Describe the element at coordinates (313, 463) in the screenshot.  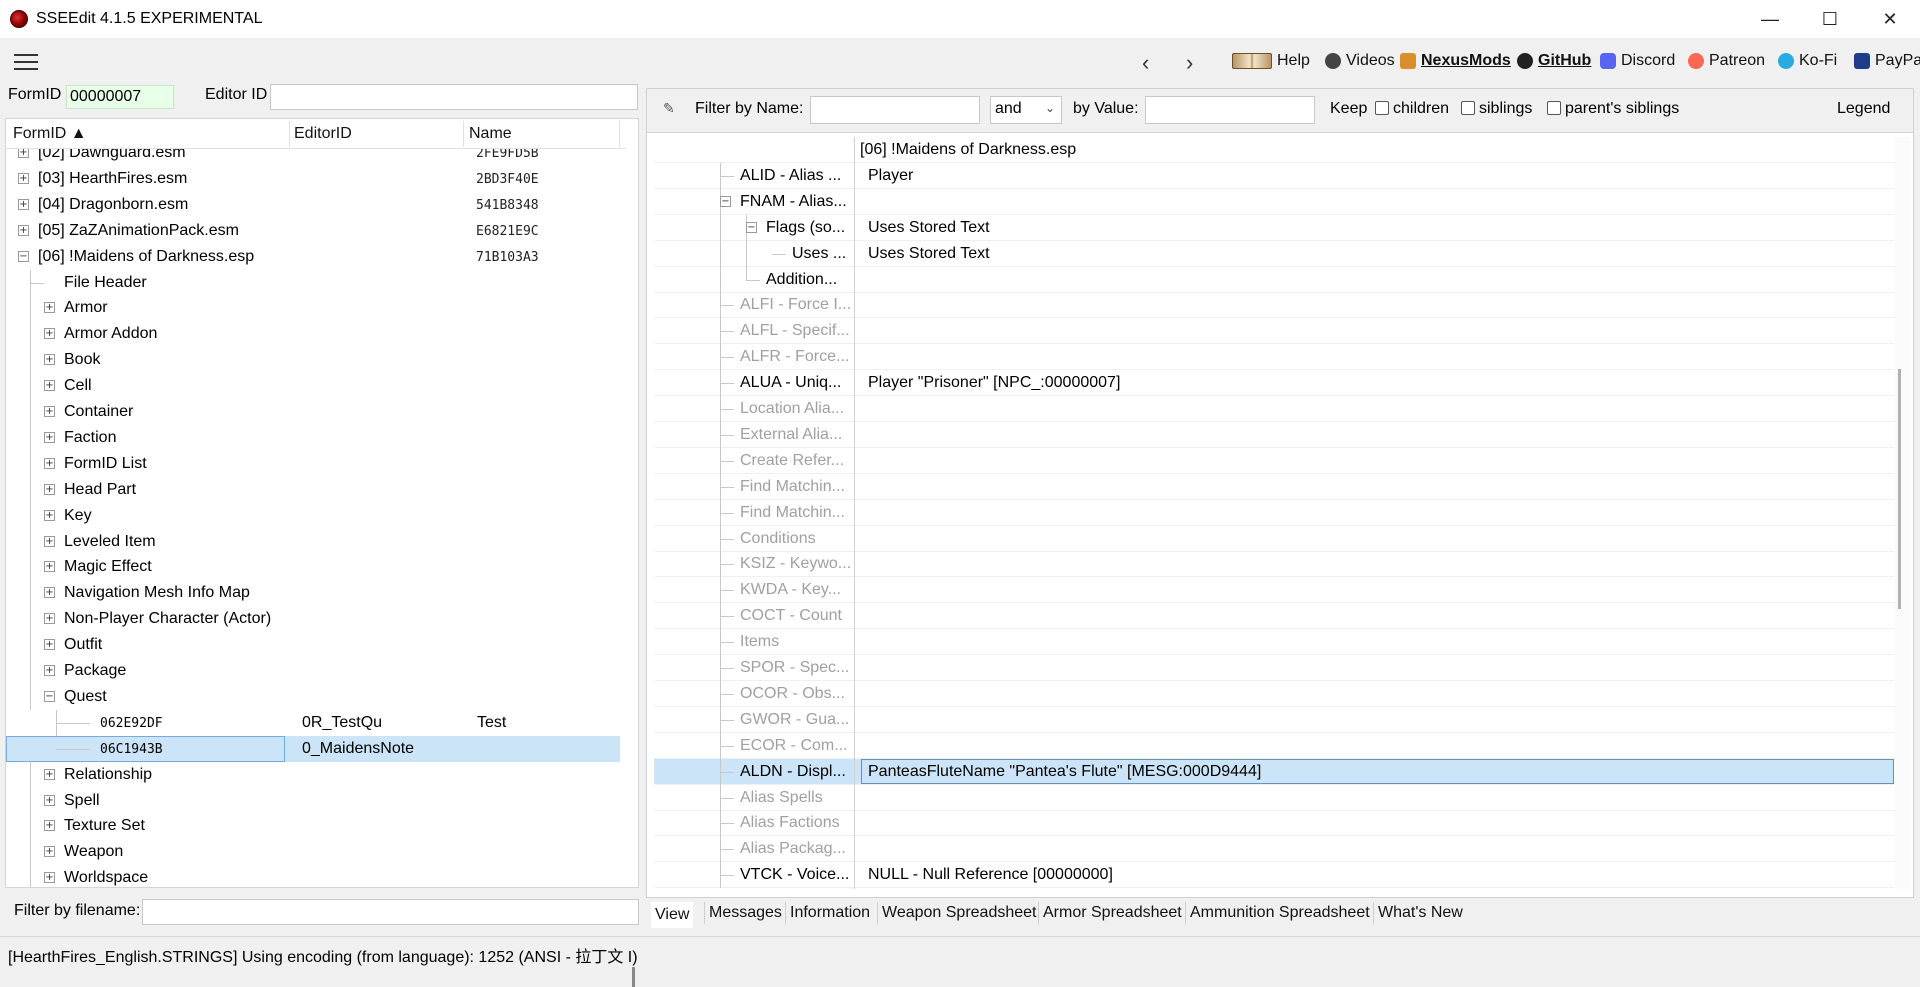
I see `tree-row: + FormID List` at that location.